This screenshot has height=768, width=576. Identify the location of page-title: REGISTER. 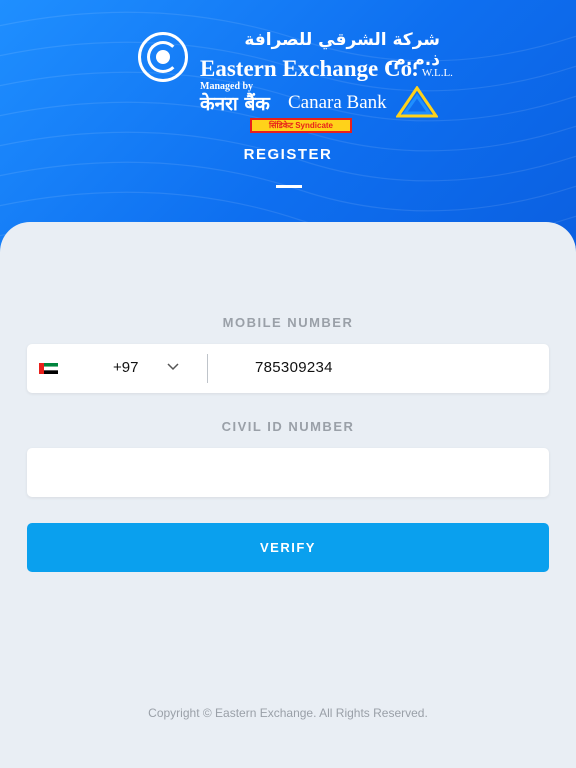
(288, 154).